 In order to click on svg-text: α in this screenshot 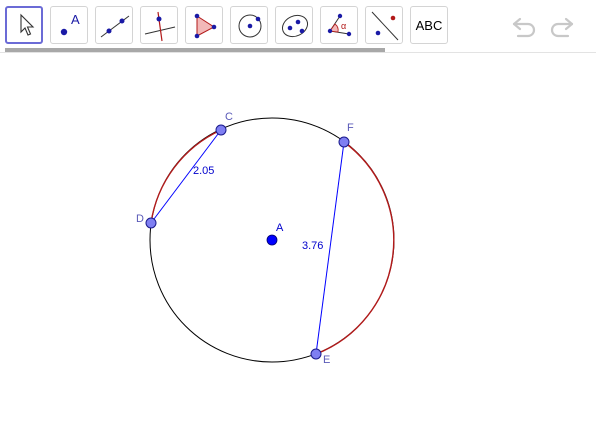, I will do `click(343, 26)`.